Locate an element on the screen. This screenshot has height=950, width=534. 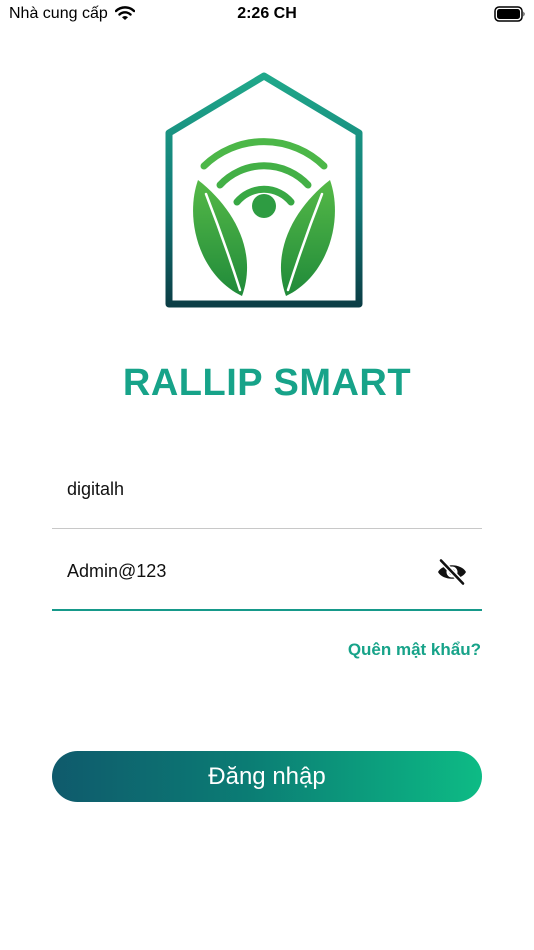
password-underline is located at coordinates (267, 610).